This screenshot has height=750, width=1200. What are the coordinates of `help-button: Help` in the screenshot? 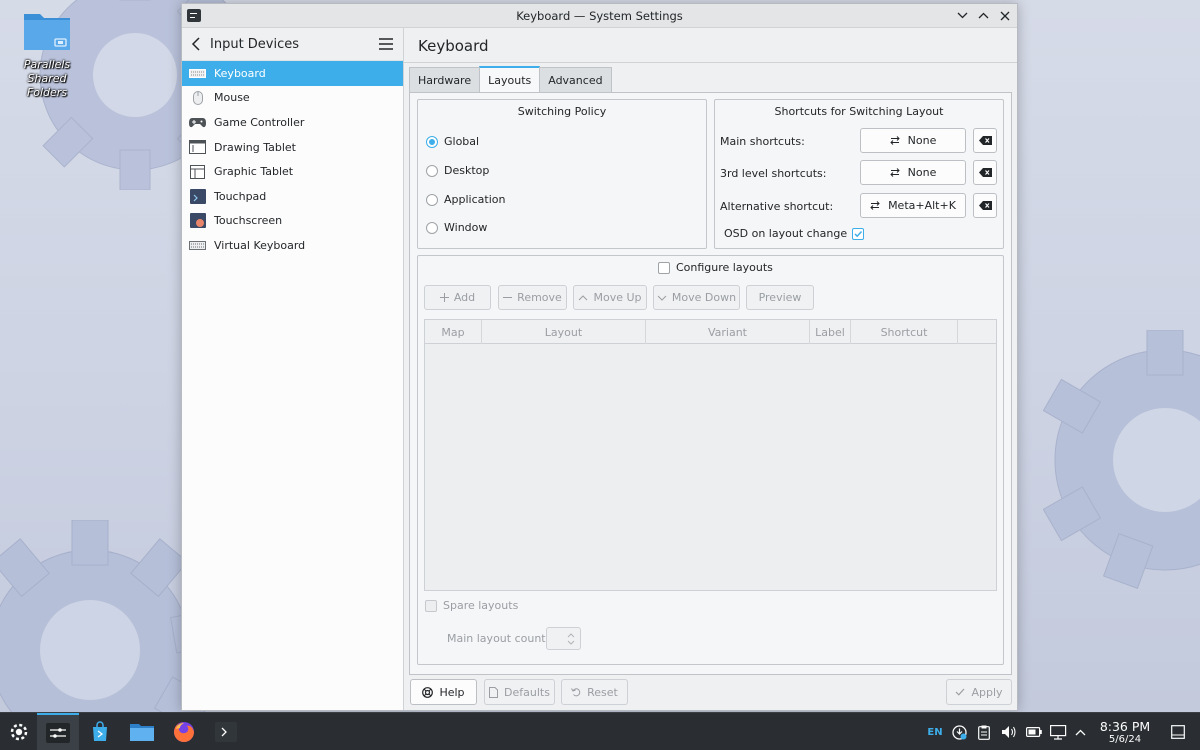 It's located at (443, 692).